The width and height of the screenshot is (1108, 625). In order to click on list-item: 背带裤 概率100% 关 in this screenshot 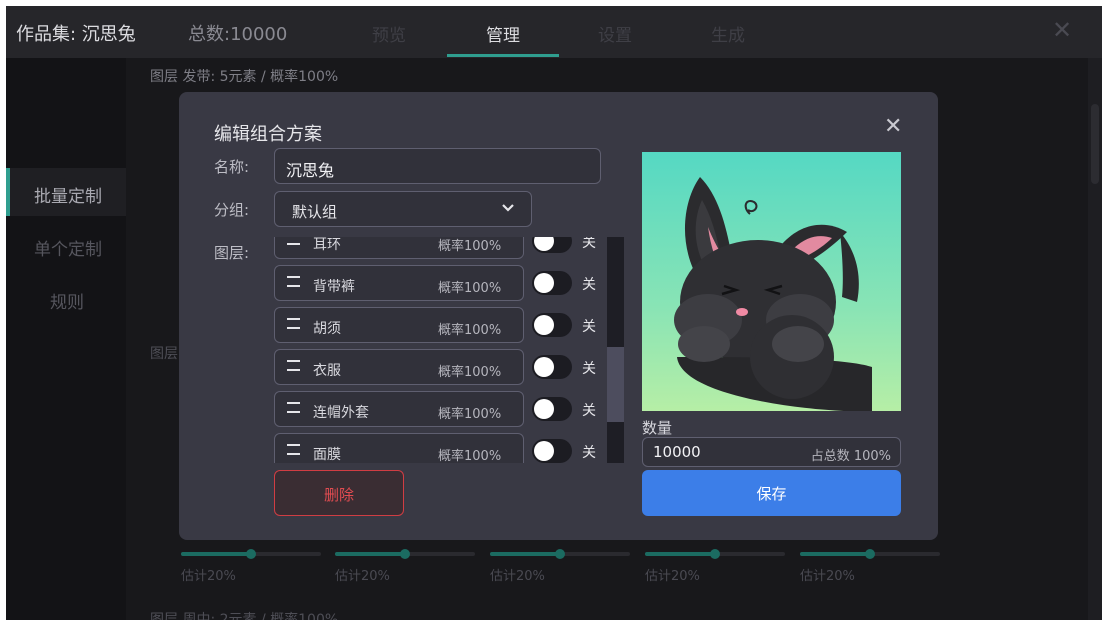, I will do `click(439, 283)`.